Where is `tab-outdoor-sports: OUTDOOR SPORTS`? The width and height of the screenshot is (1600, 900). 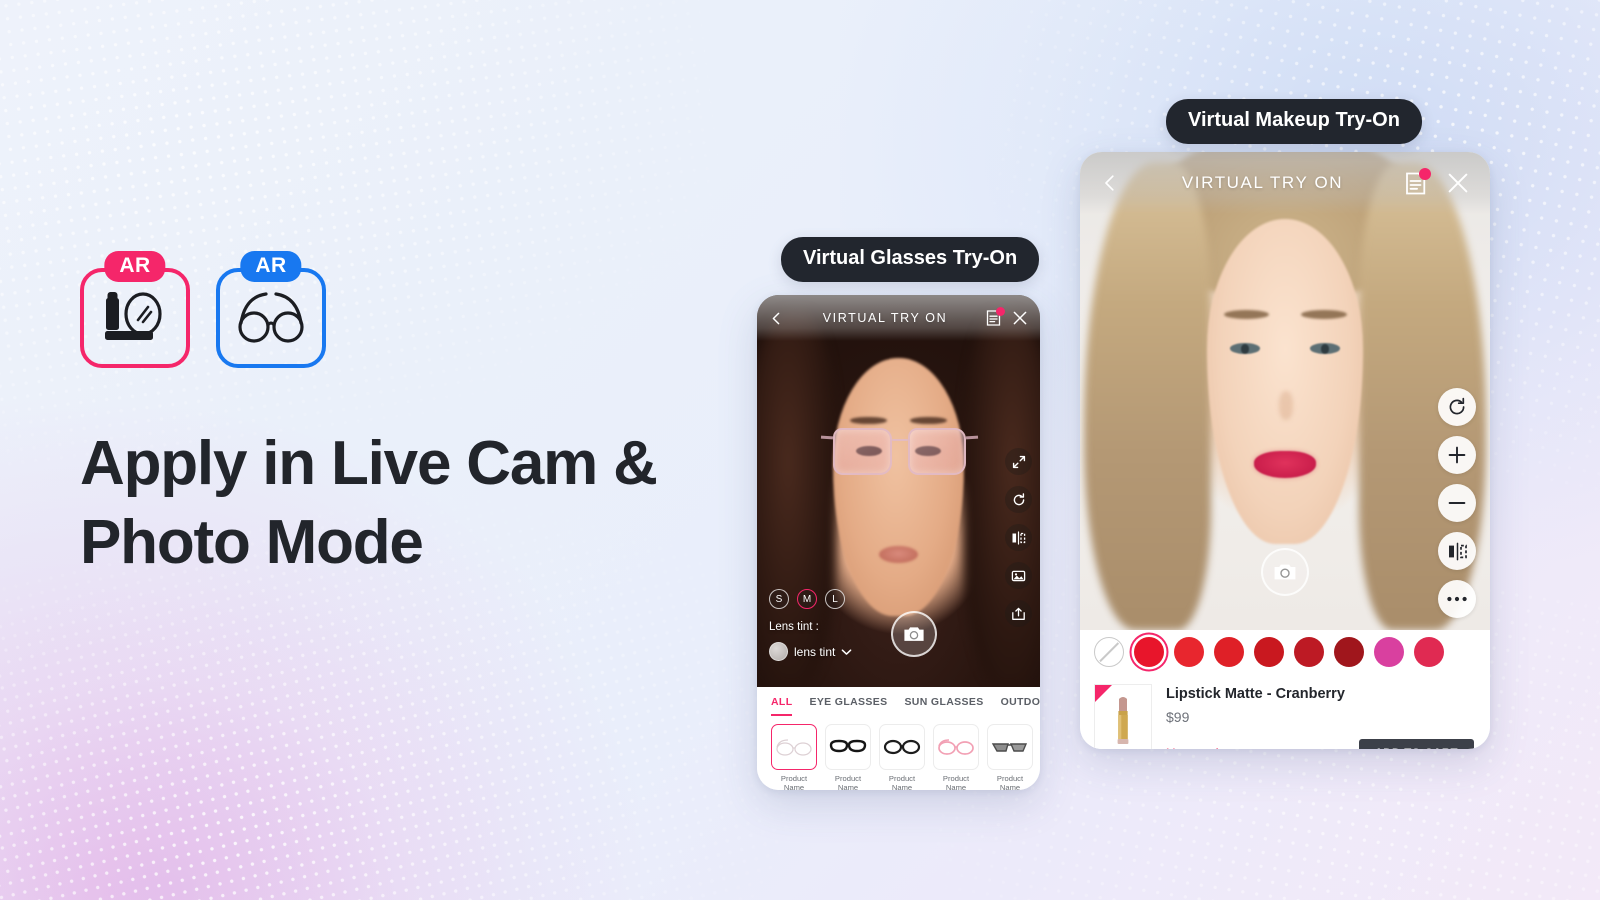 tab-outdoor-sports: OUTDOOR SPORTS is located at coordinates (1020, 705).